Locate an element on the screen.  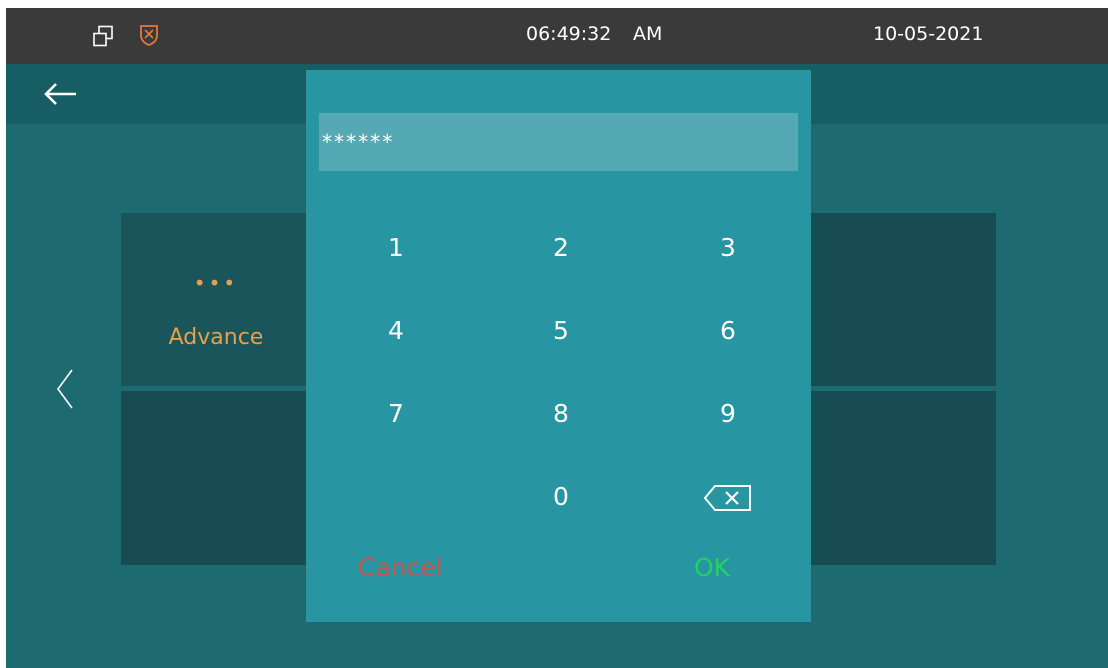
backspace-icon is located at coordinates (727, 498).